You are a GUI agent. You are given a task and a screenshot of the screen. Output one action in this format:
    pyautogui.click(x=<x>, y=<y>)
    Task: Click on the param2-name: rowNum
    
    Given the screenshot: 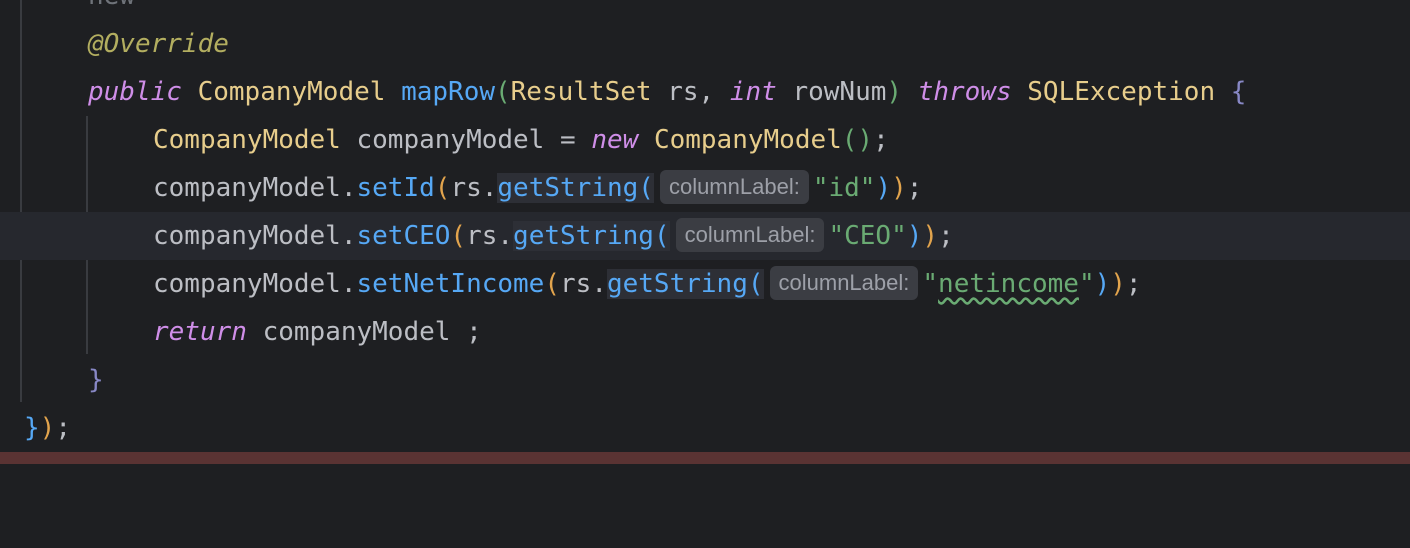 What is the action you would take?
    pyautogui.click(x=839, y=92)
    